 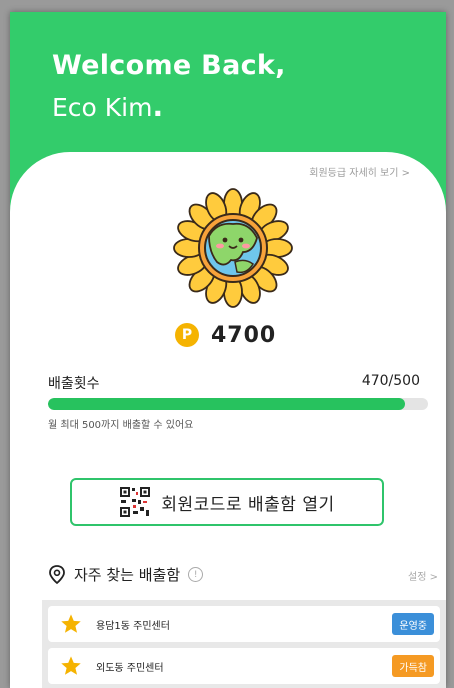 I want to click on user-greeting: Eco Kim., so click(x=107, y=106).